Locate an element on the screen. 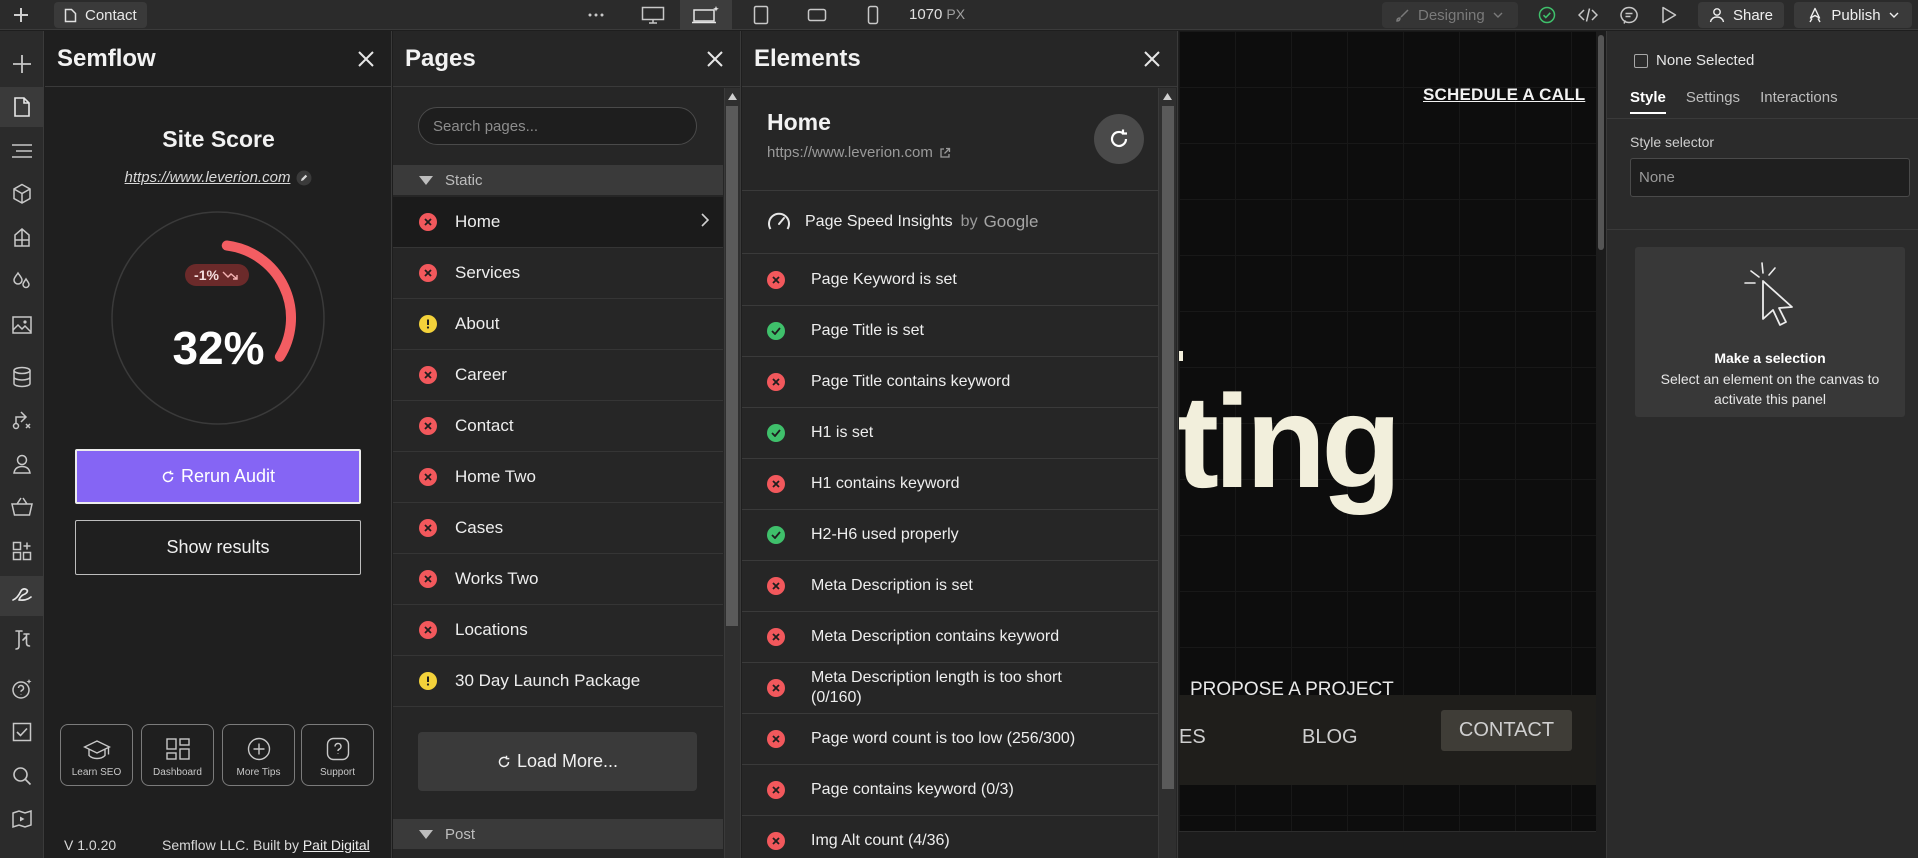 The image size is (1918, 858). pages-scrollbar is located at coordinates (732, 473).